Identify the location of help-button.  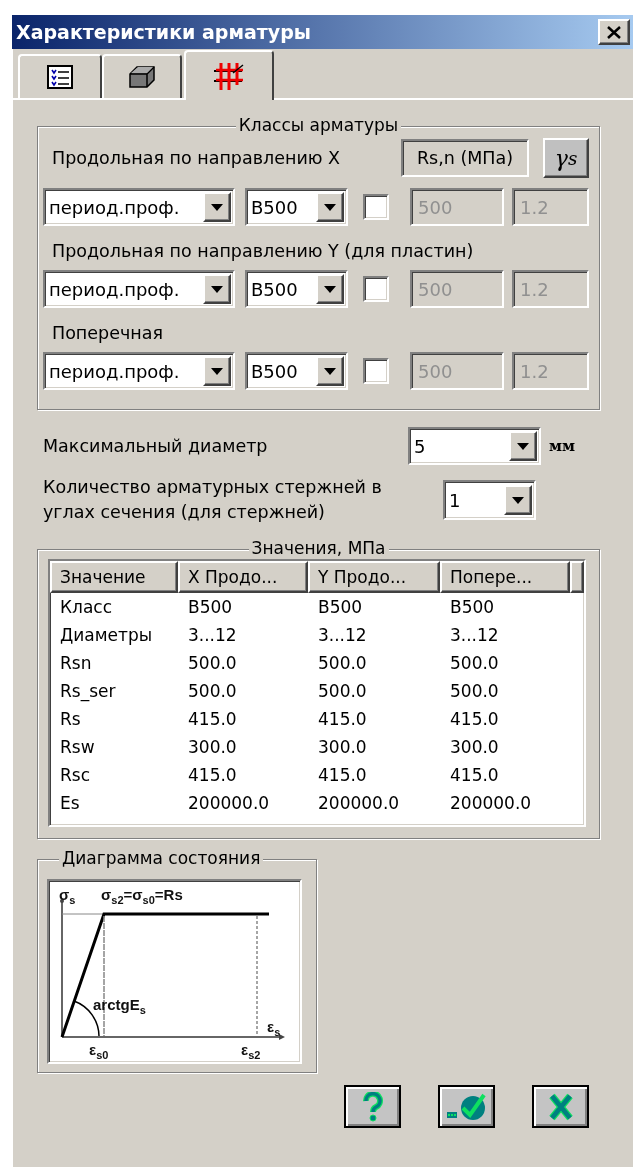
(372, 1106).